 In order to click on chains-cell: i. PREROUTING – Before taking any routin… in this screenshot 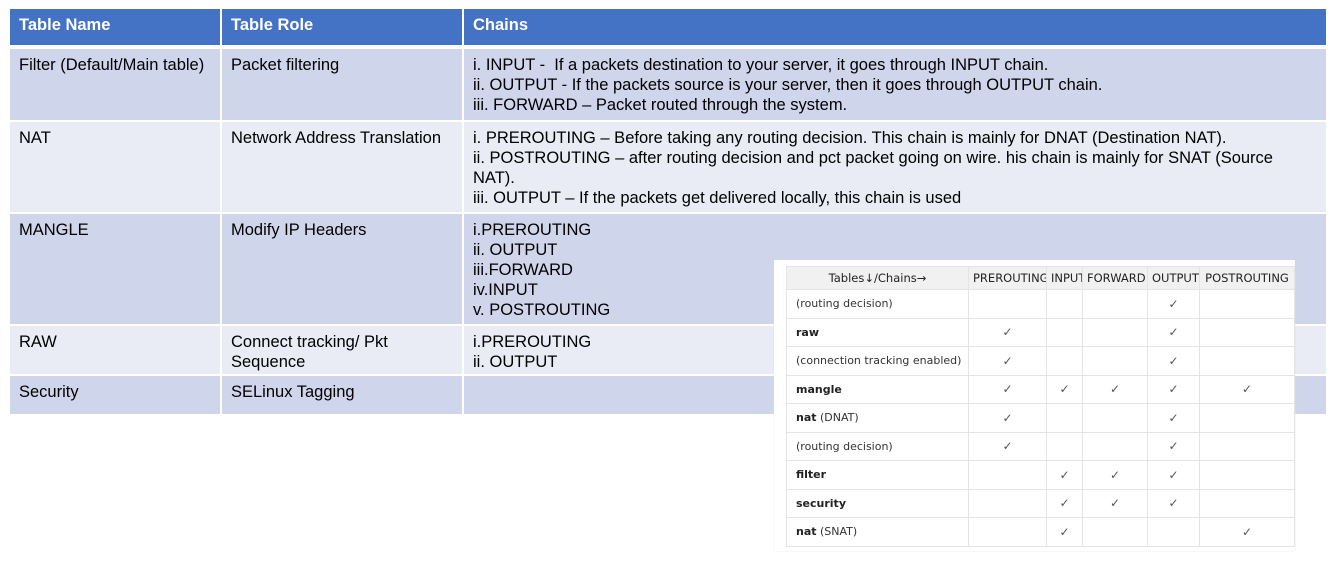, I will do `click(895, 167)`.